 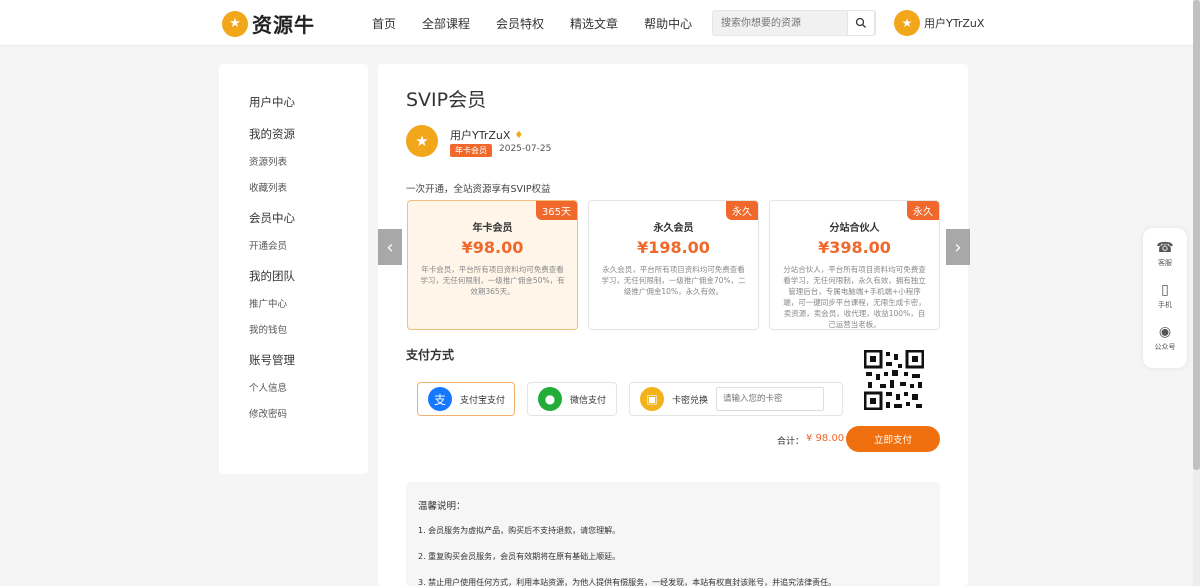 I want to click on plan-name: 分站合伙人, so click(x=854, y=228).